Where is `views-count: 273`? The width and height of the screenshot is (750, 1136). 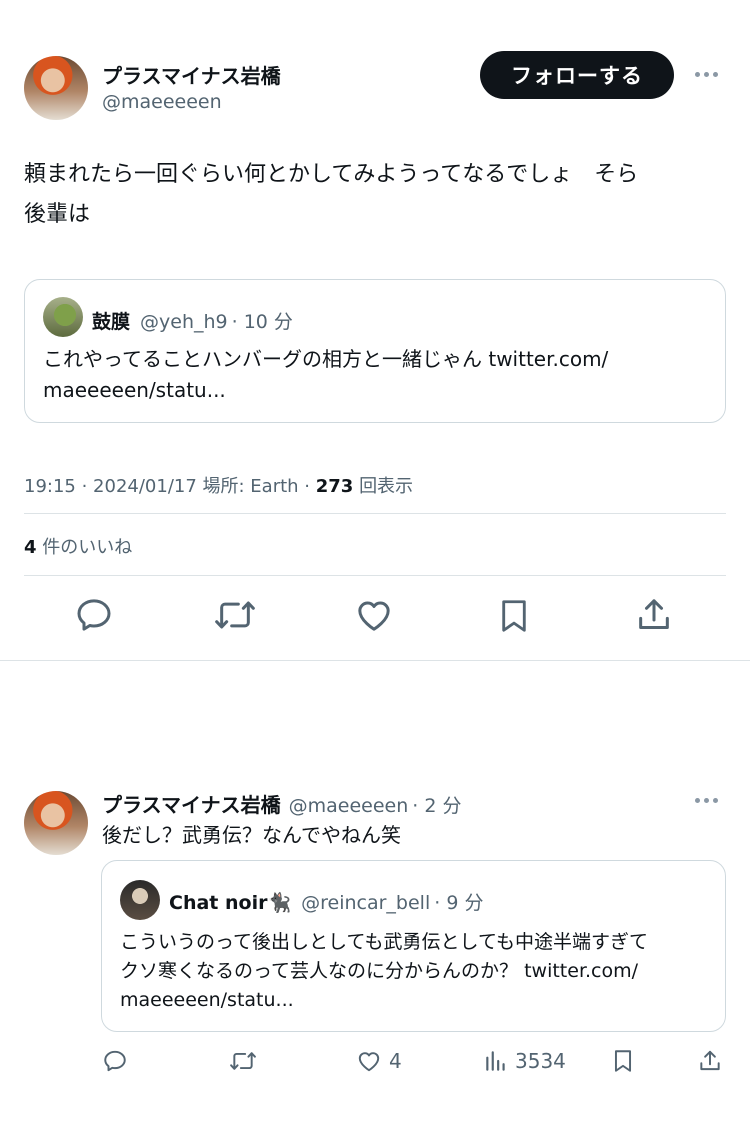
views-count: 273 is located at coordinates (334, 486).